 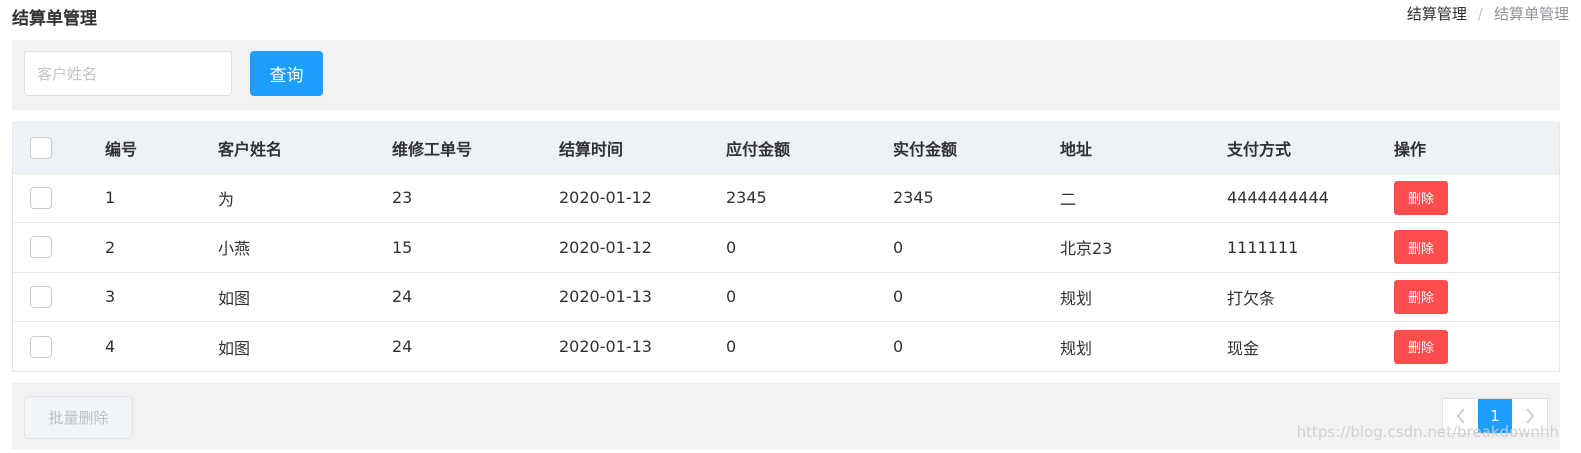 I want to click on column-header-action: 操作, so click(x=1476, y=148).